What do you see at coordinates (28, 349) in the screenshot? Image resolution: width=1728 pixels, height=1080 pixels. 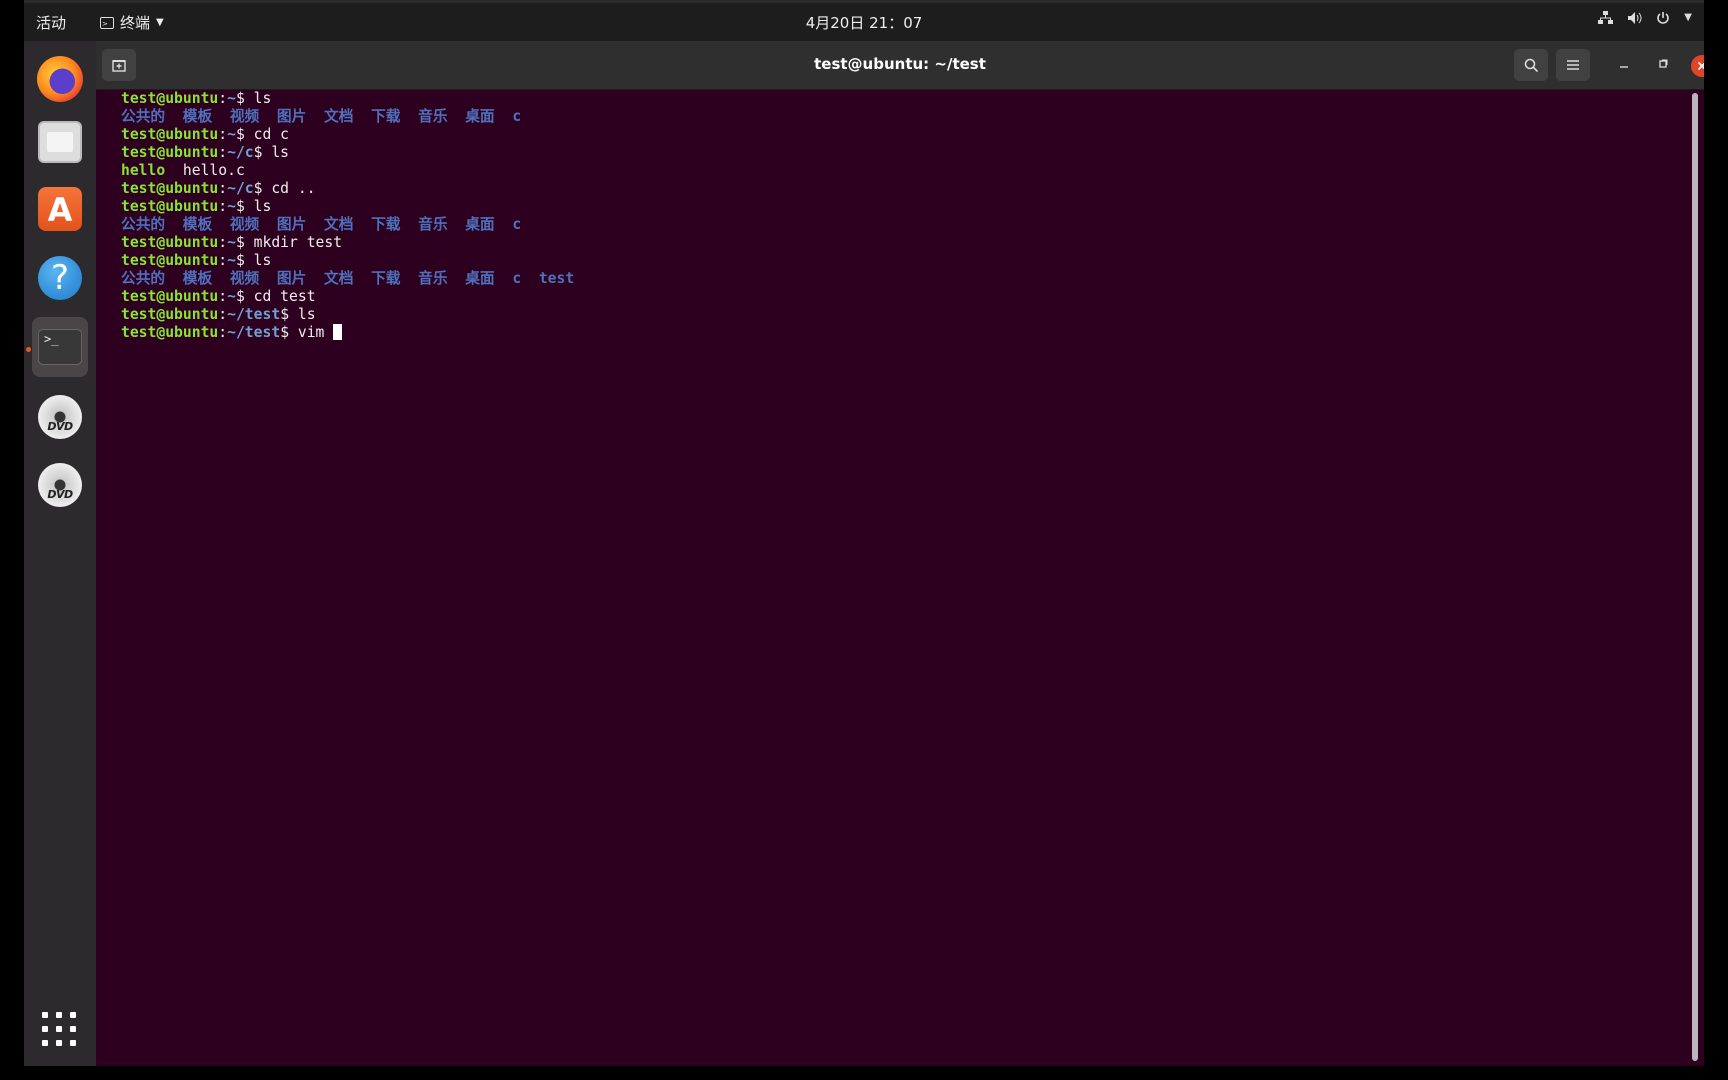 I see `running-indicator` at bounding box center [28, 349].